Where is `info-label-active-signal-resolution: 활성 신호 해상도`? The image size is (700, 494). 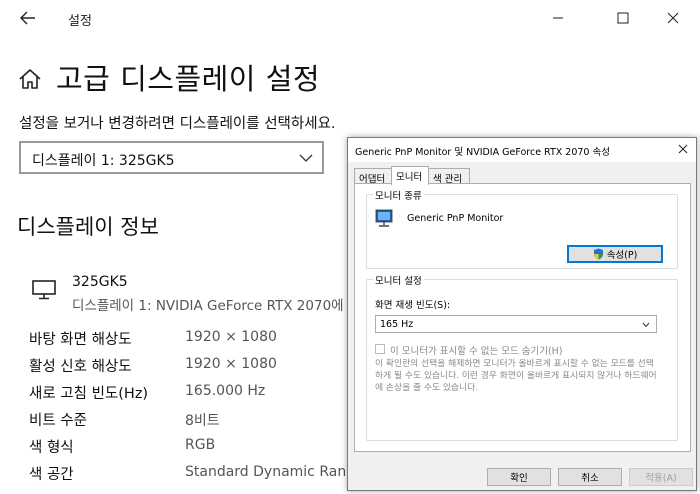 info-label-active-signal-resolution: 활성 신호 해상도 is located at coordinates (80, 367).